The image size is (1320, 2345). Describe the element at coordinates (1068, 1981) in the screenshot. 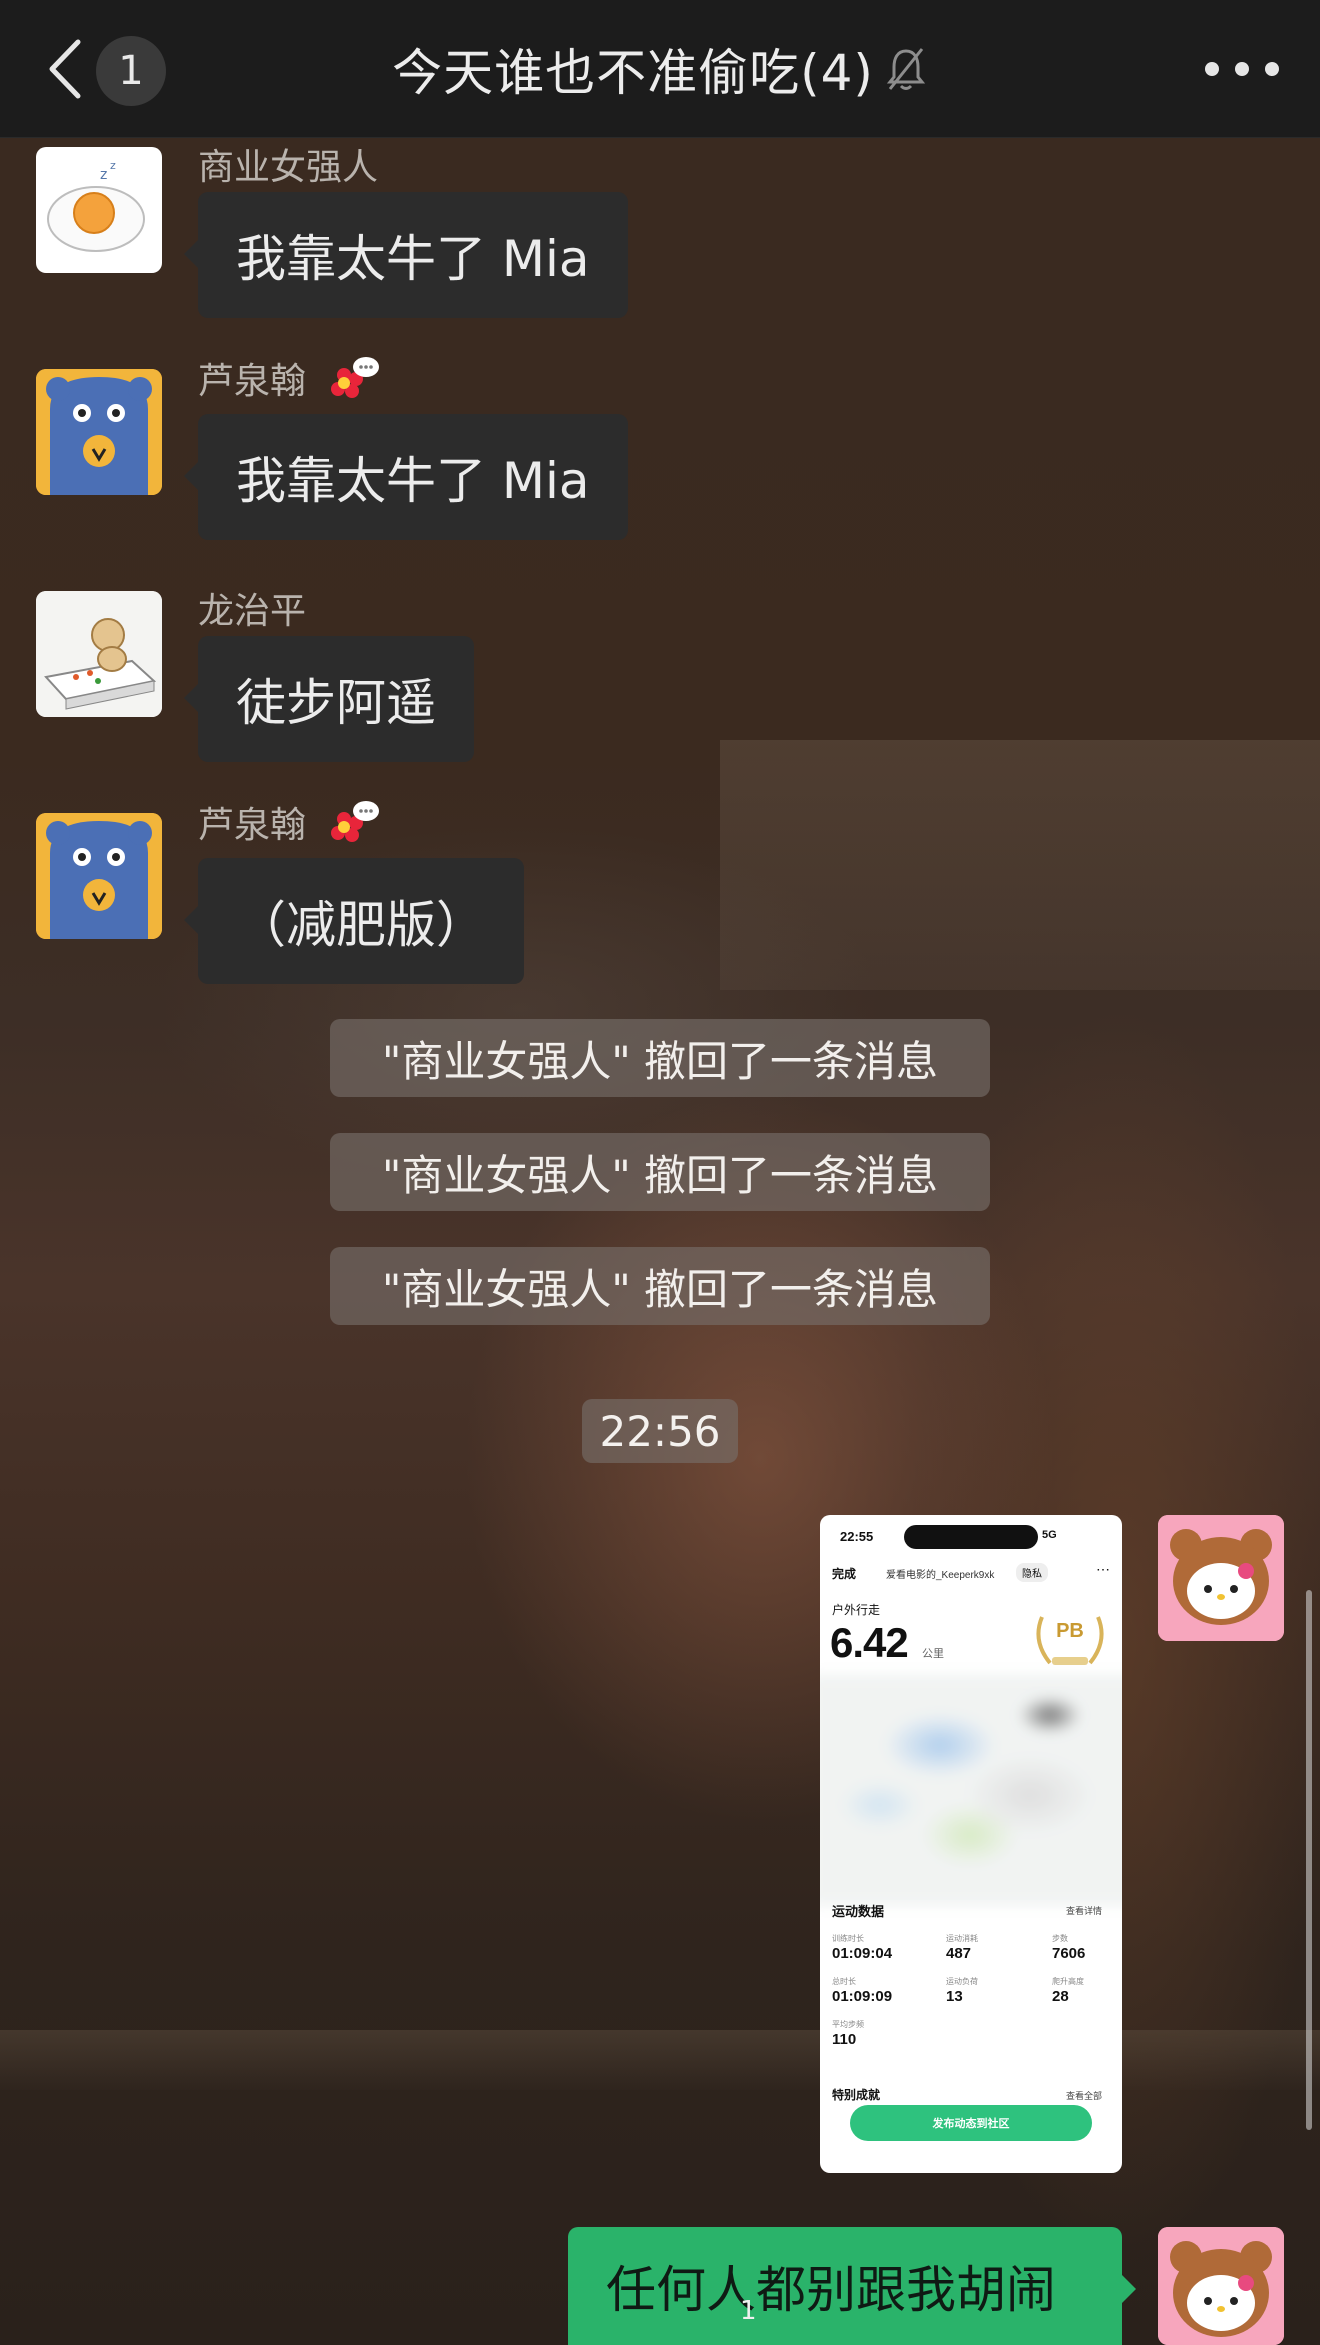

I see `stat-label: 爬升高度` at that location.